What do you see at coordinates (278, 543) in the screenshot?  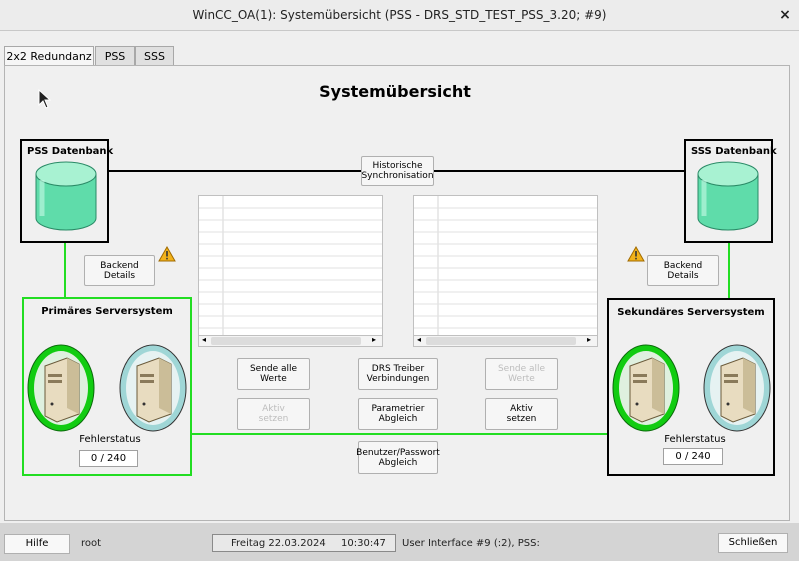 I see `date-text: Freitag 22.03.2024` at bounding box center [278, 543].